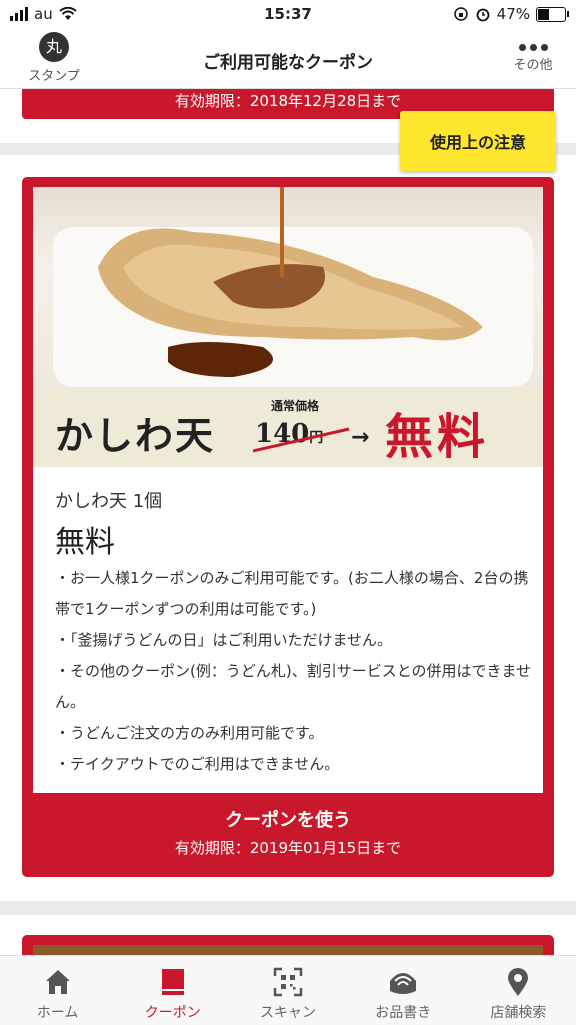  Describe the element at coordinates (301, 440) in the screenshot. I see `strikethrough-line` at that location.